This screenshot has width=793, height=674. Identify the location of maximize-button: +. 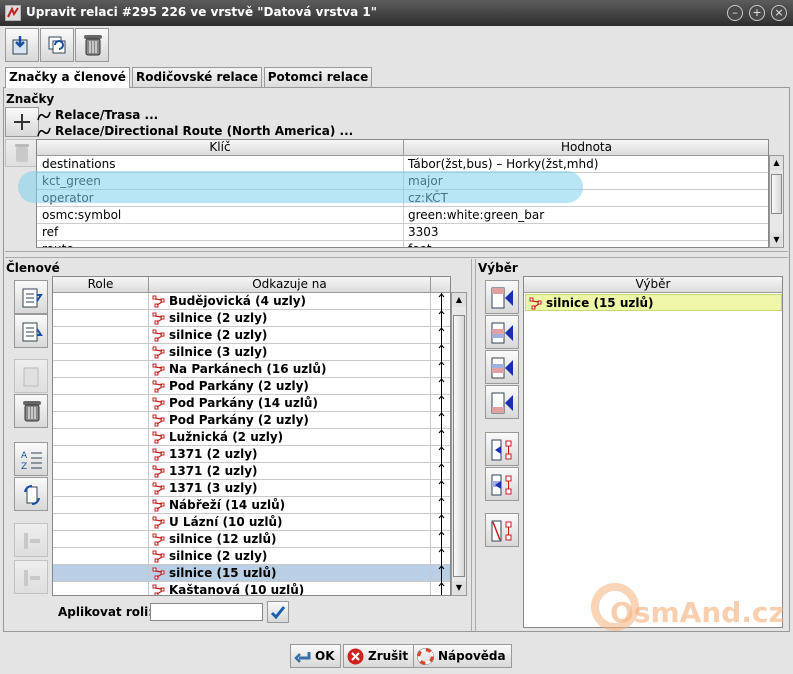
(757, 13).